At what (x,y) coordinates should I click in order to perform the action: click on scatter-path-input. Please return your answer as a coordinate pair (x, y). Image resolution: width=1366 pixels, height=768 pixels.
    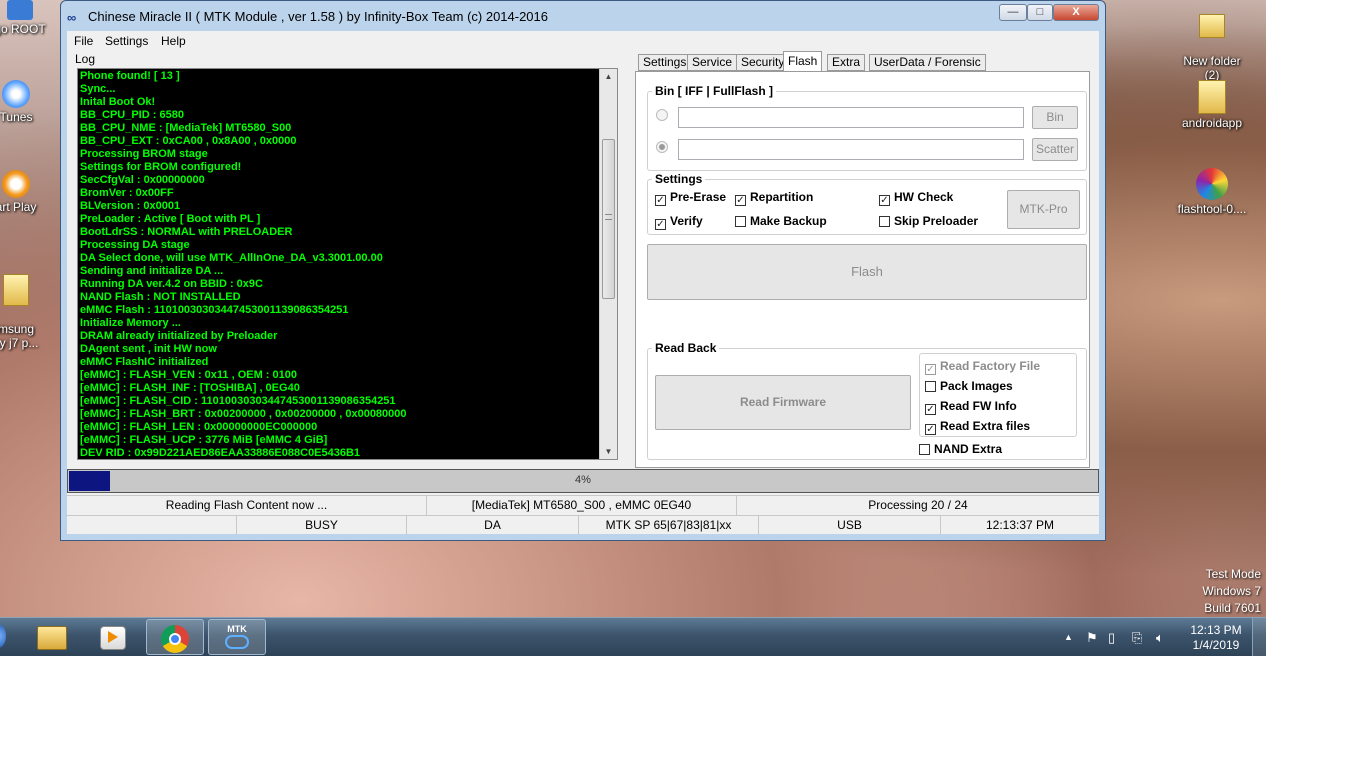
    Looking at the image, I should click on (851, 149).